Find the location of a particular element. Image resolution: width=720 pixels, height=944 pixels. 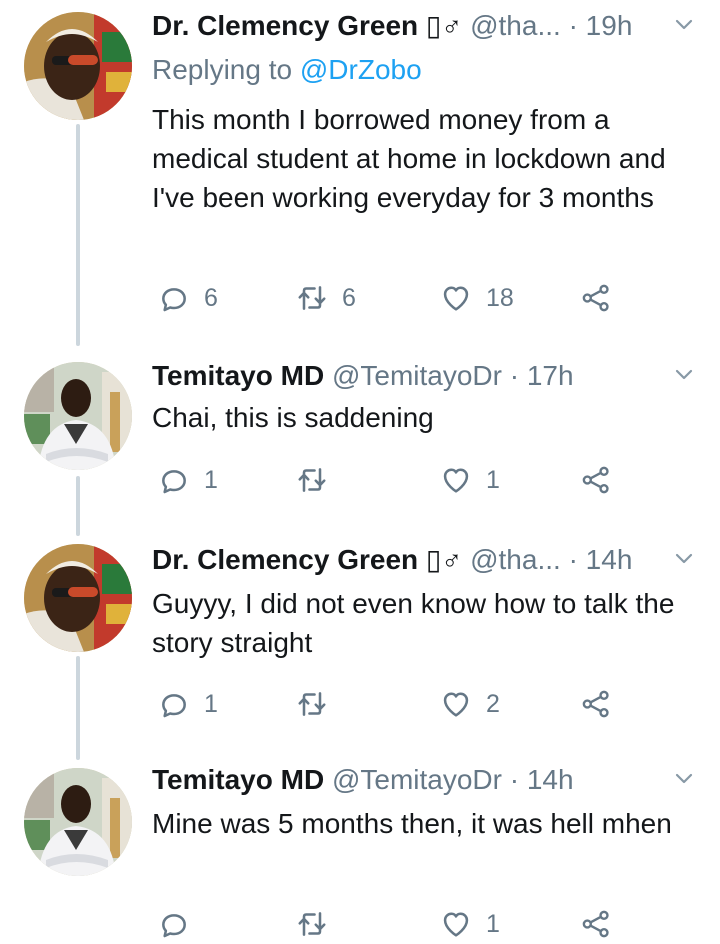

reply-button is located at coordinates (181, 924).